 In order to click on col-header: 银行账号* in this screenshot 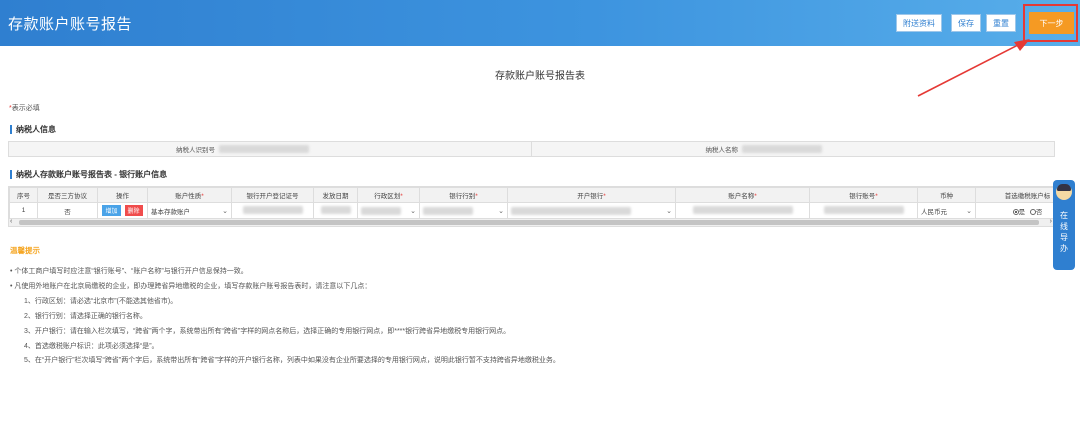, I will do `click(863, 195)`.